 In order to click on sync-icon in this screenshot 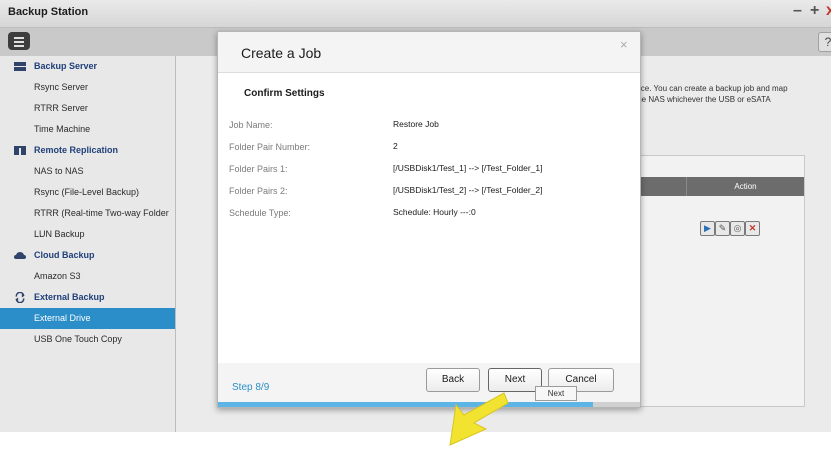, I will do `click(20, 297)`.